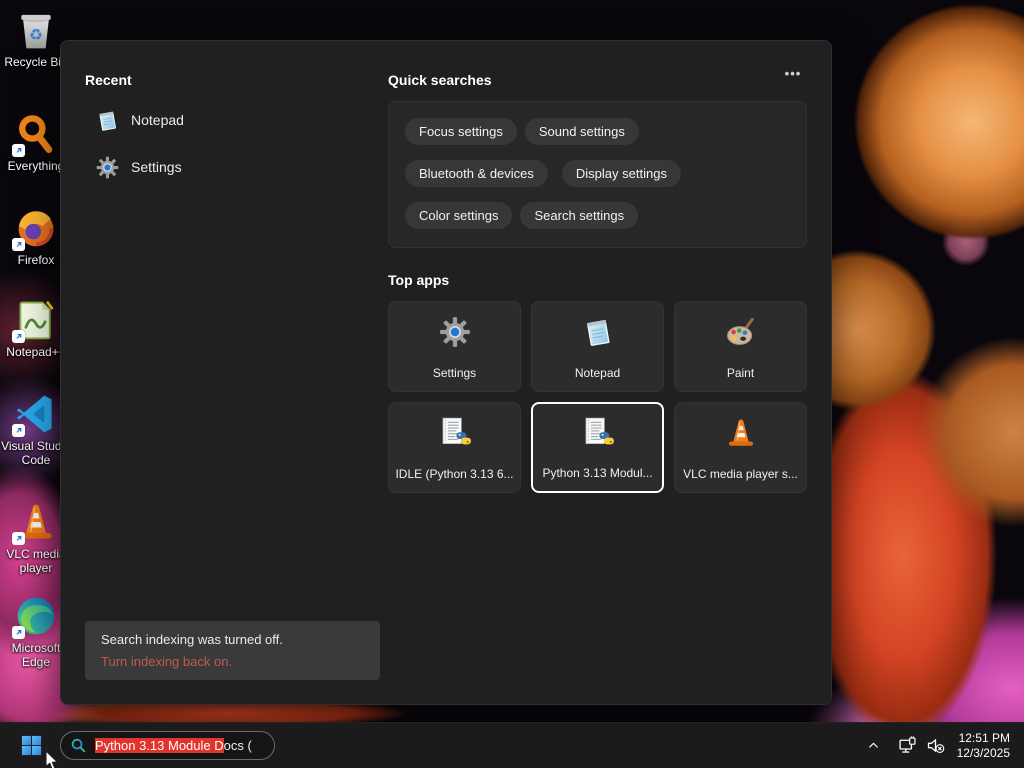 The height and width of the screenshot is (768, 1024). I want to click on search-icon, so click(78, 745).